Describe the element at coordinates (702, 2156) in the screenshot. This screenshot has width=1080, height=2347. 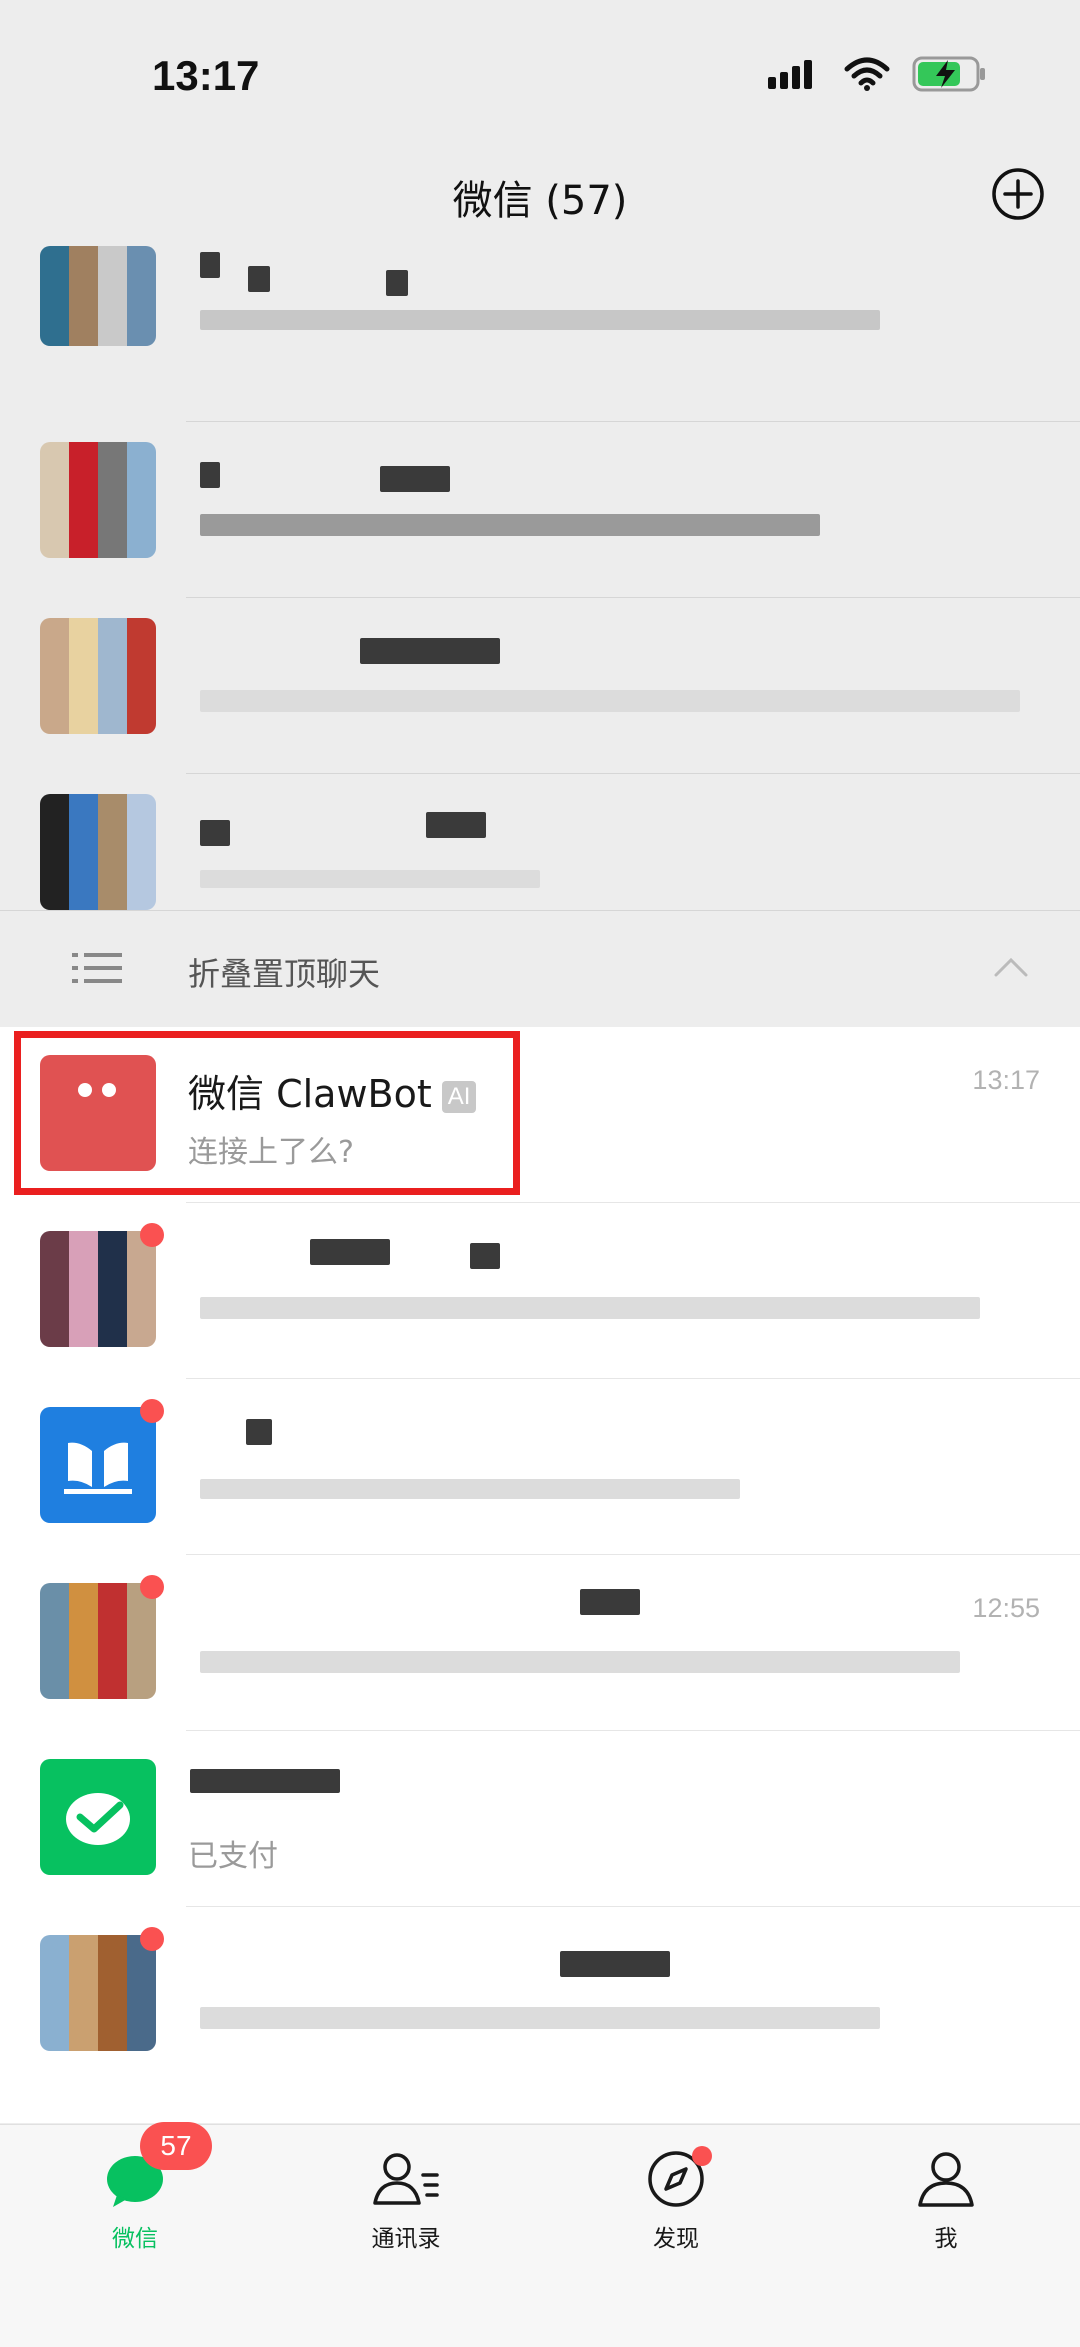
I see `discover-dot-badge` at that location.